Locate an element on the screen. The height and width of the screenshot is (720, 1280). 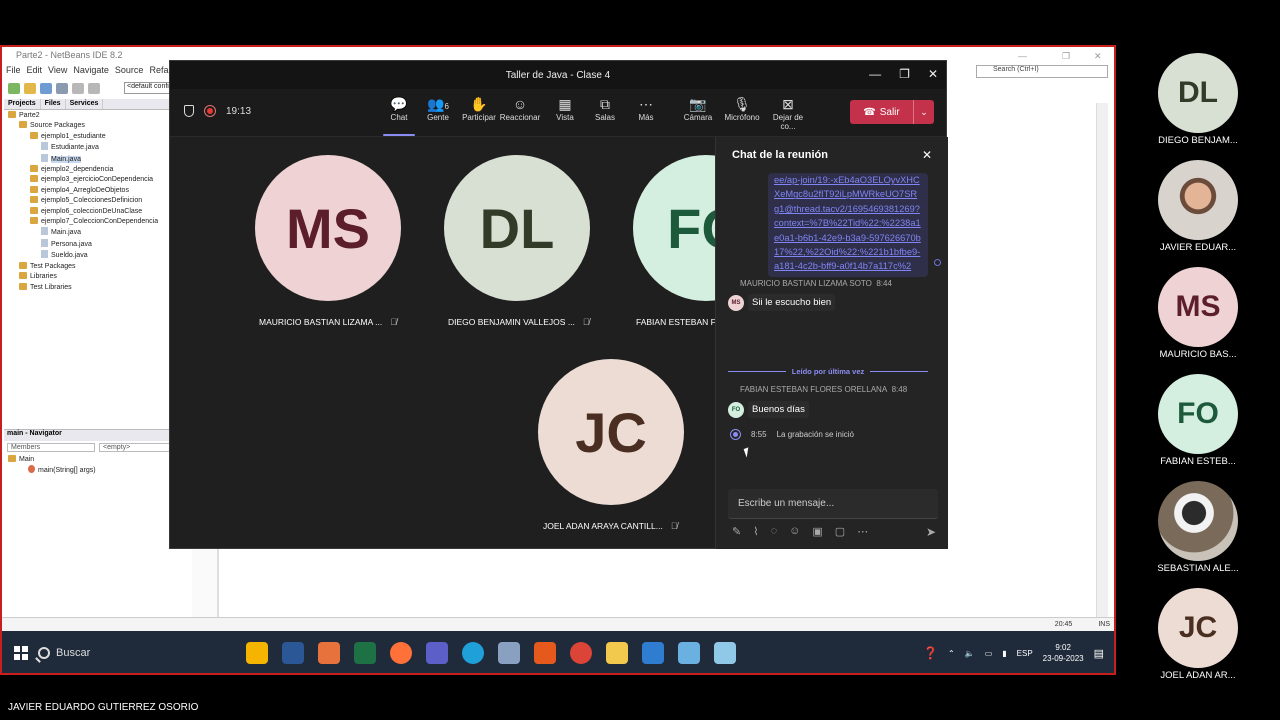
tree-item: ejemplo5_ColeccionesDefinicion is located at coordinates (97, 201).